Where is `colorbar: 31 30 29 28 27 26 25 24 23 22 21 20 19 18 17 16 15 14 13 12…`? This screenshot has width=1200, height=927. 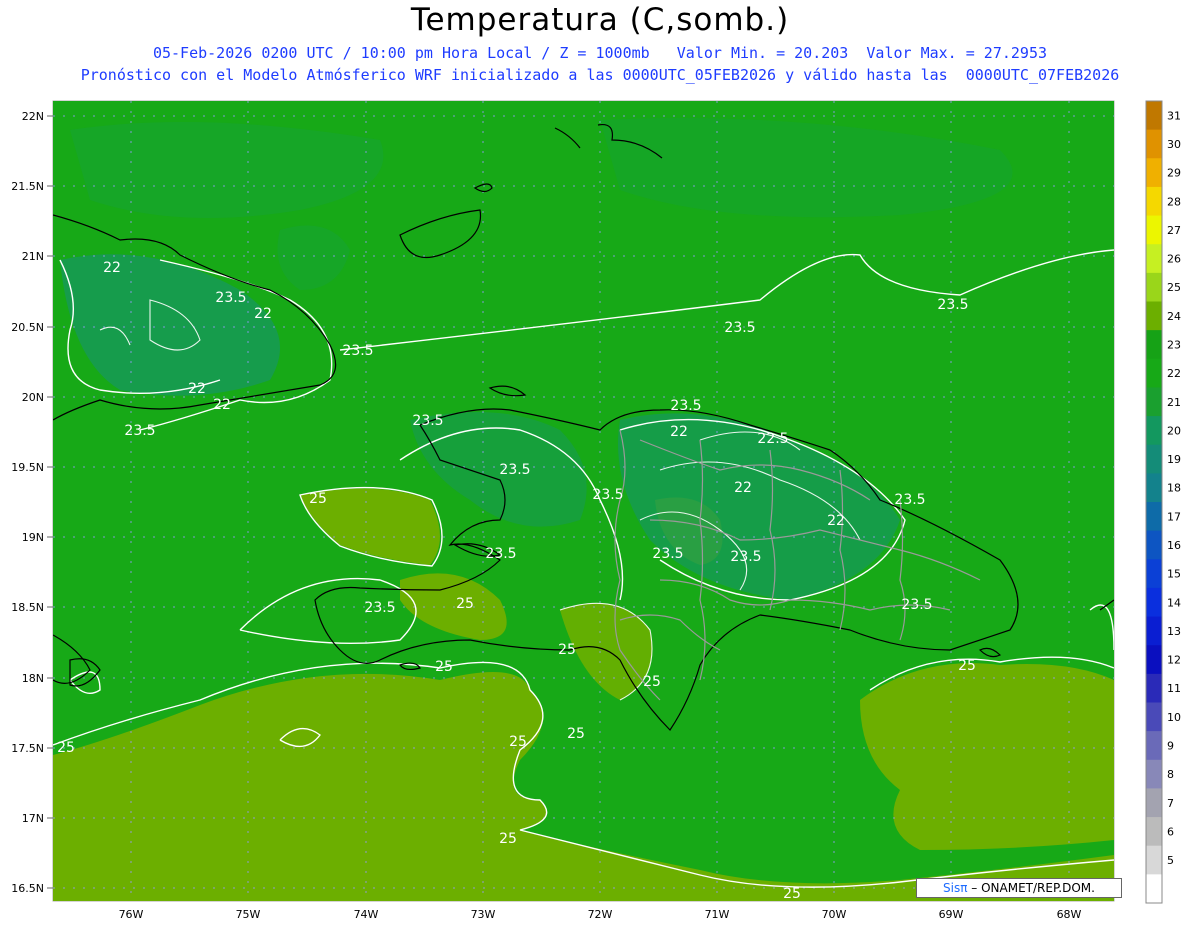 colorbar: 31 30 29 28 27 26 25 24 23 22 21 20 19 18 17 16 15 14 13 12… is located at coordinates (1163, 502).